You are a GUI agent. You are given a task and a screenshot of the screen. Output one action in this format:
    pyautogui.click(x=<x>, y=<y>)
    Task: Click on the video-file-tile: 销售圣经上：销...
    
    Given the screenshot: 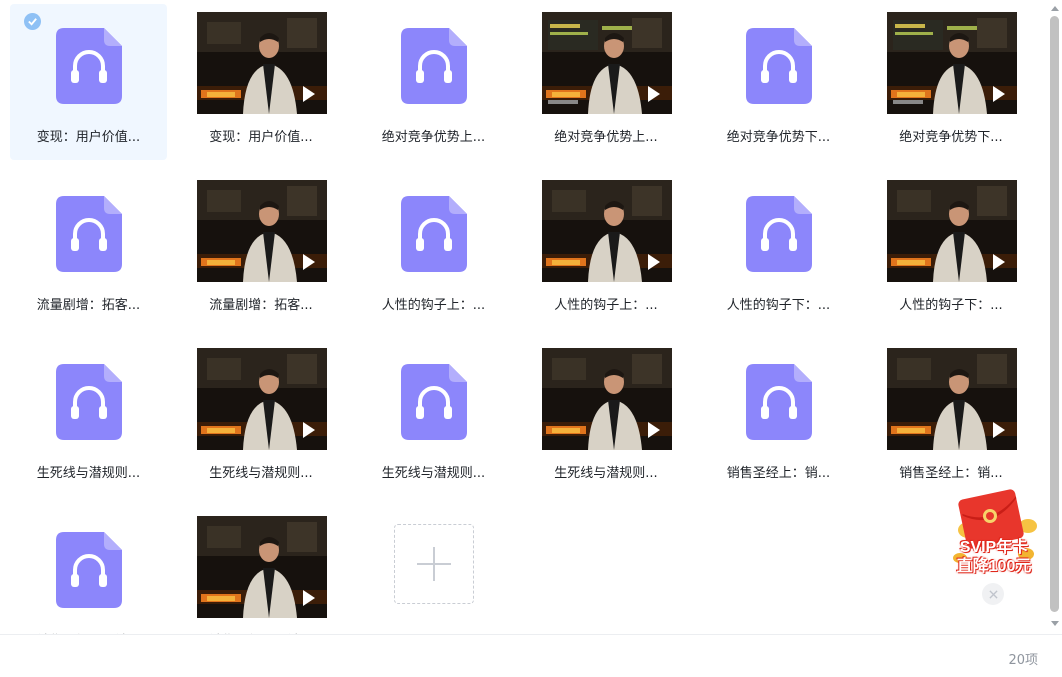 What is the action you would take?
    pyautogui.click(x=951, y=418)
    